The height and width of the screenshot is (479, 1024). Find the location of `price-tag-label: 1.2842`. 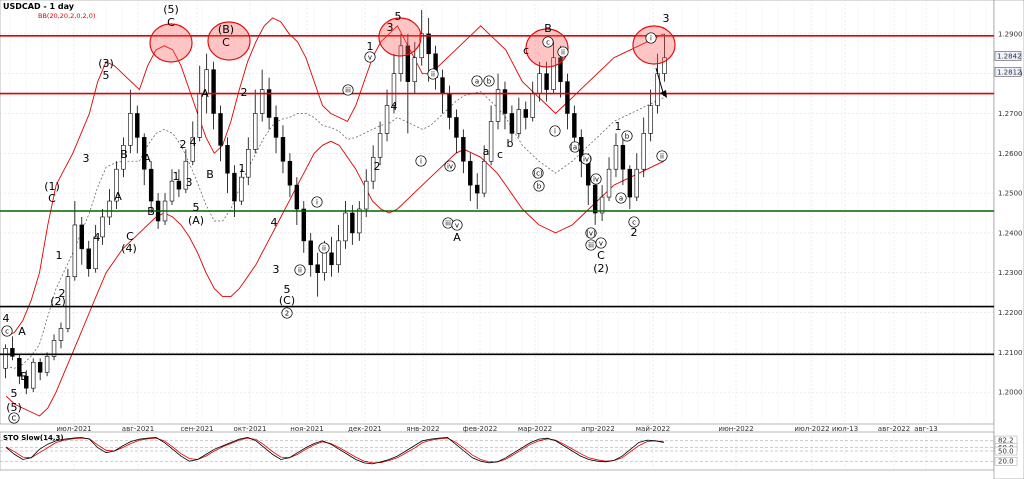

price-tag-label: 1.2842 is located at coordinates (1009, 56).